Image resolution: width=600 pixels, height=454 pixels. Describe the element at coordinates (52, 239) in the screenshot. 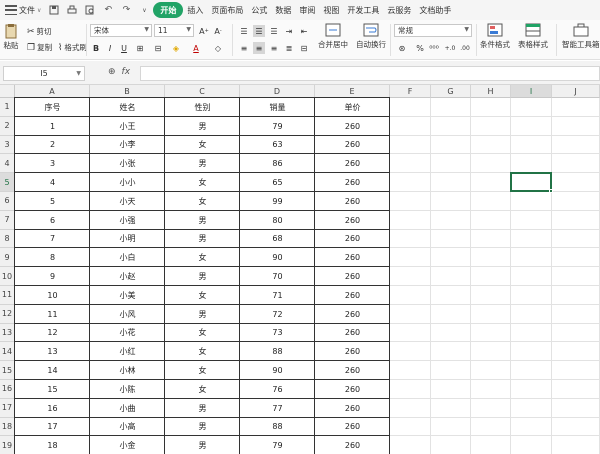

I see `table-cell: 7` at that location.